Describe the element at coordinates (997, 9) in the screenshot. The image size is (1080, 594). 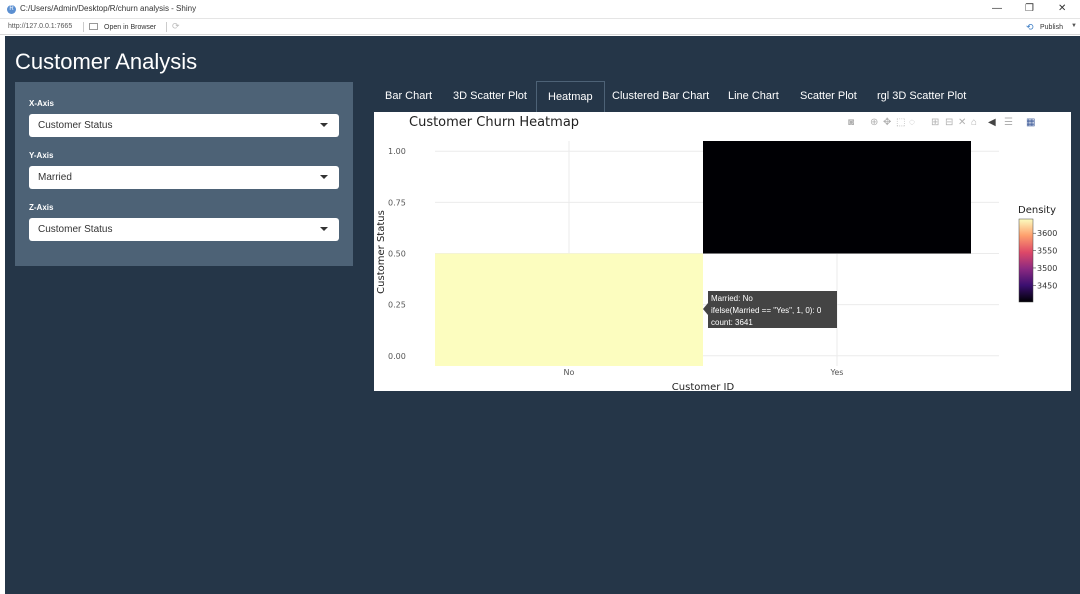
I see `minimize-button: —` at that location.